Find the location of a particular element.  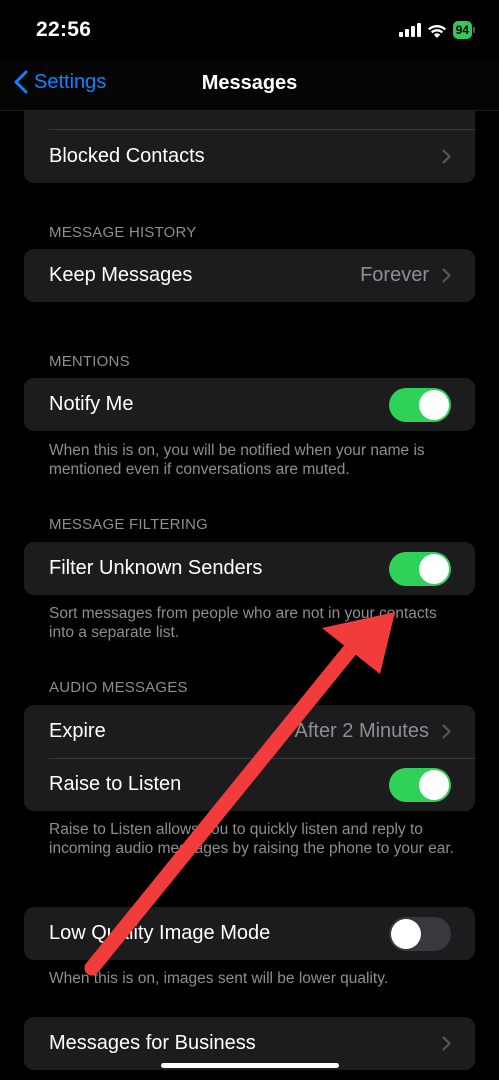

expire-row: Expire After 2 Minutes is located at coordinates (249, 731).